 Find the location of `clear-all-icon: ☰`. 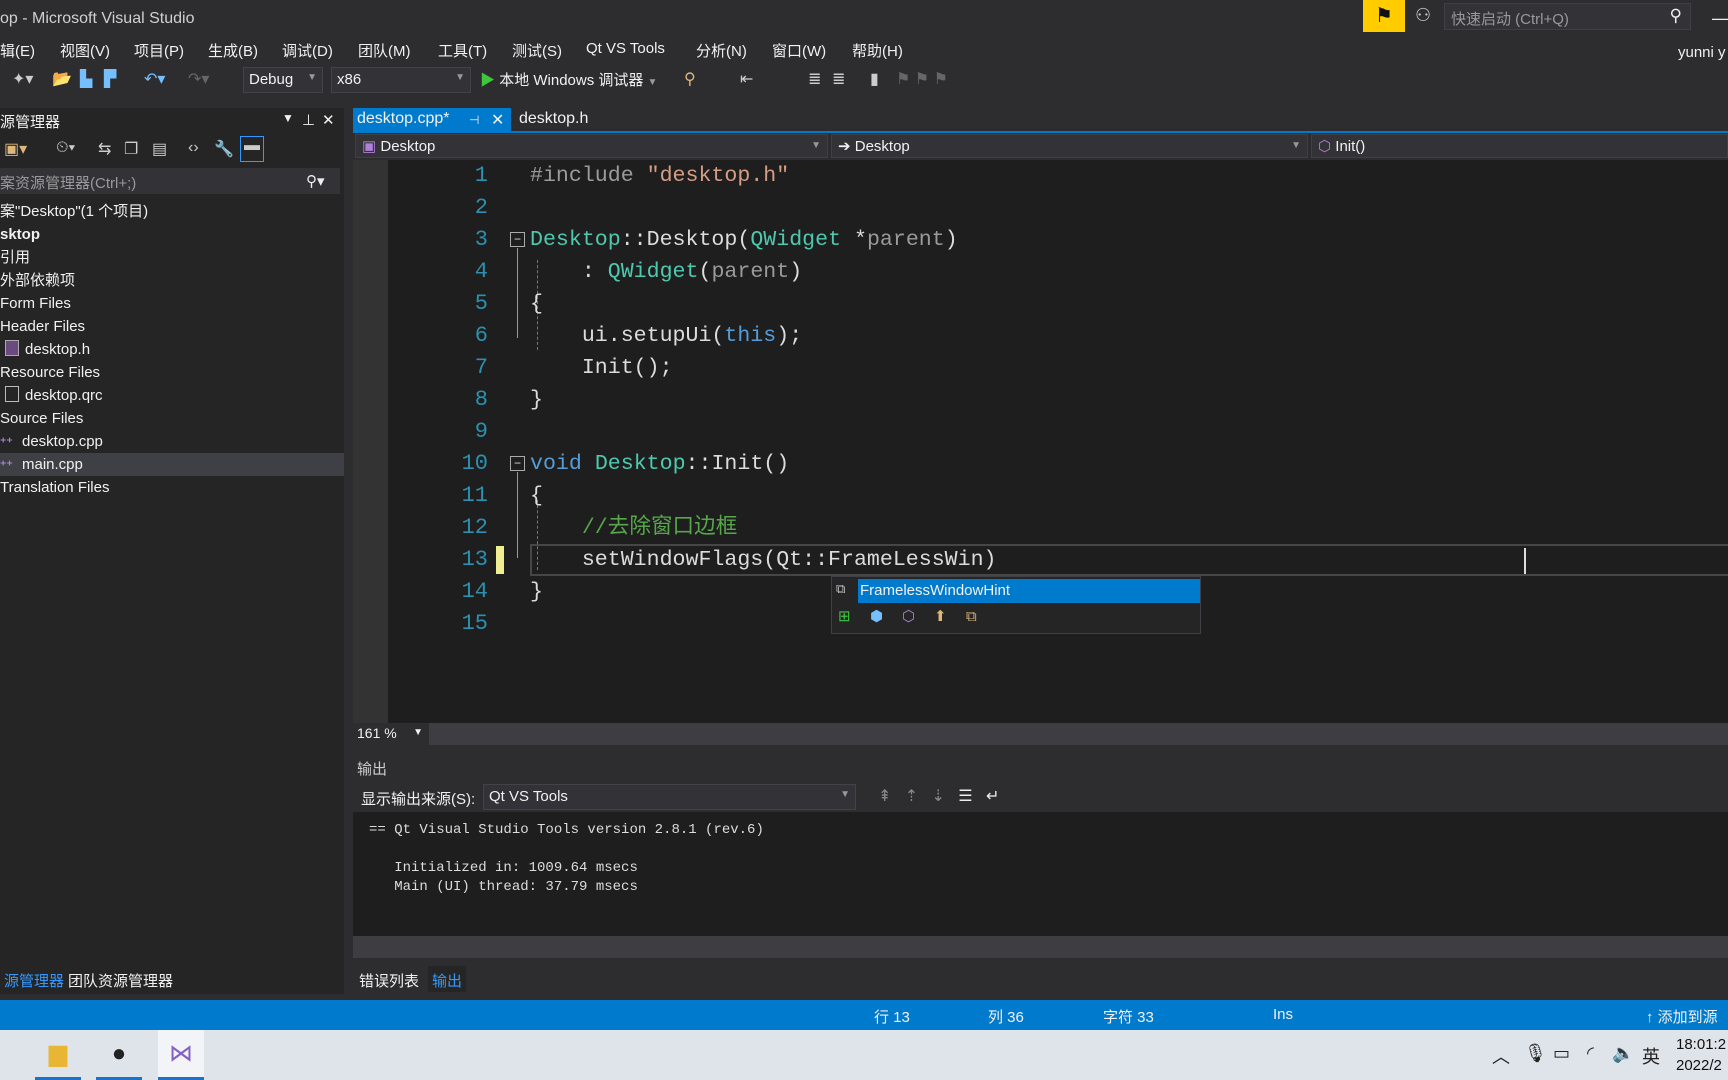

clear-all-icon: ☰ is located at coordinates (965, 796).